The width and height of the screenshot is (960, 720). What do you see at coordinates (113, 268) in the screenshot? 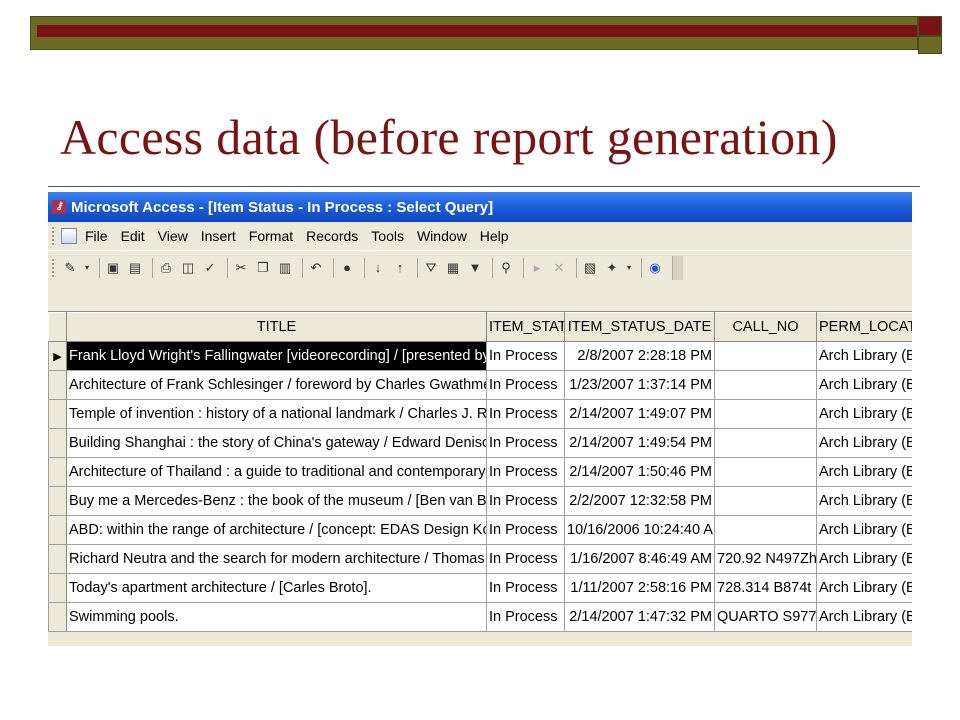
I see `save-icon: ▣` at bounding box center [113, 268].